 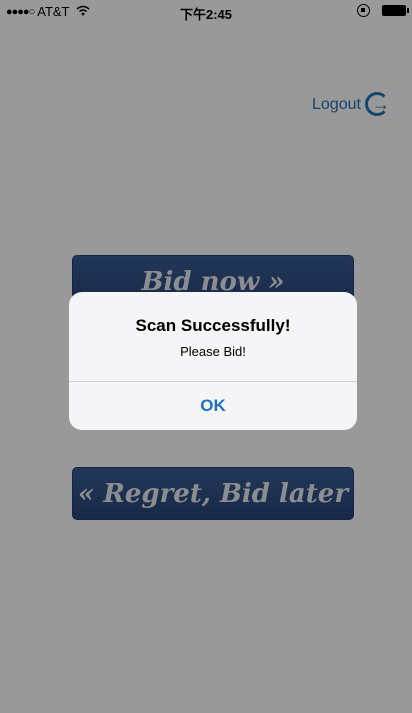 I want to click on alert-message: Please Bid!, so click(x=213, y=351).